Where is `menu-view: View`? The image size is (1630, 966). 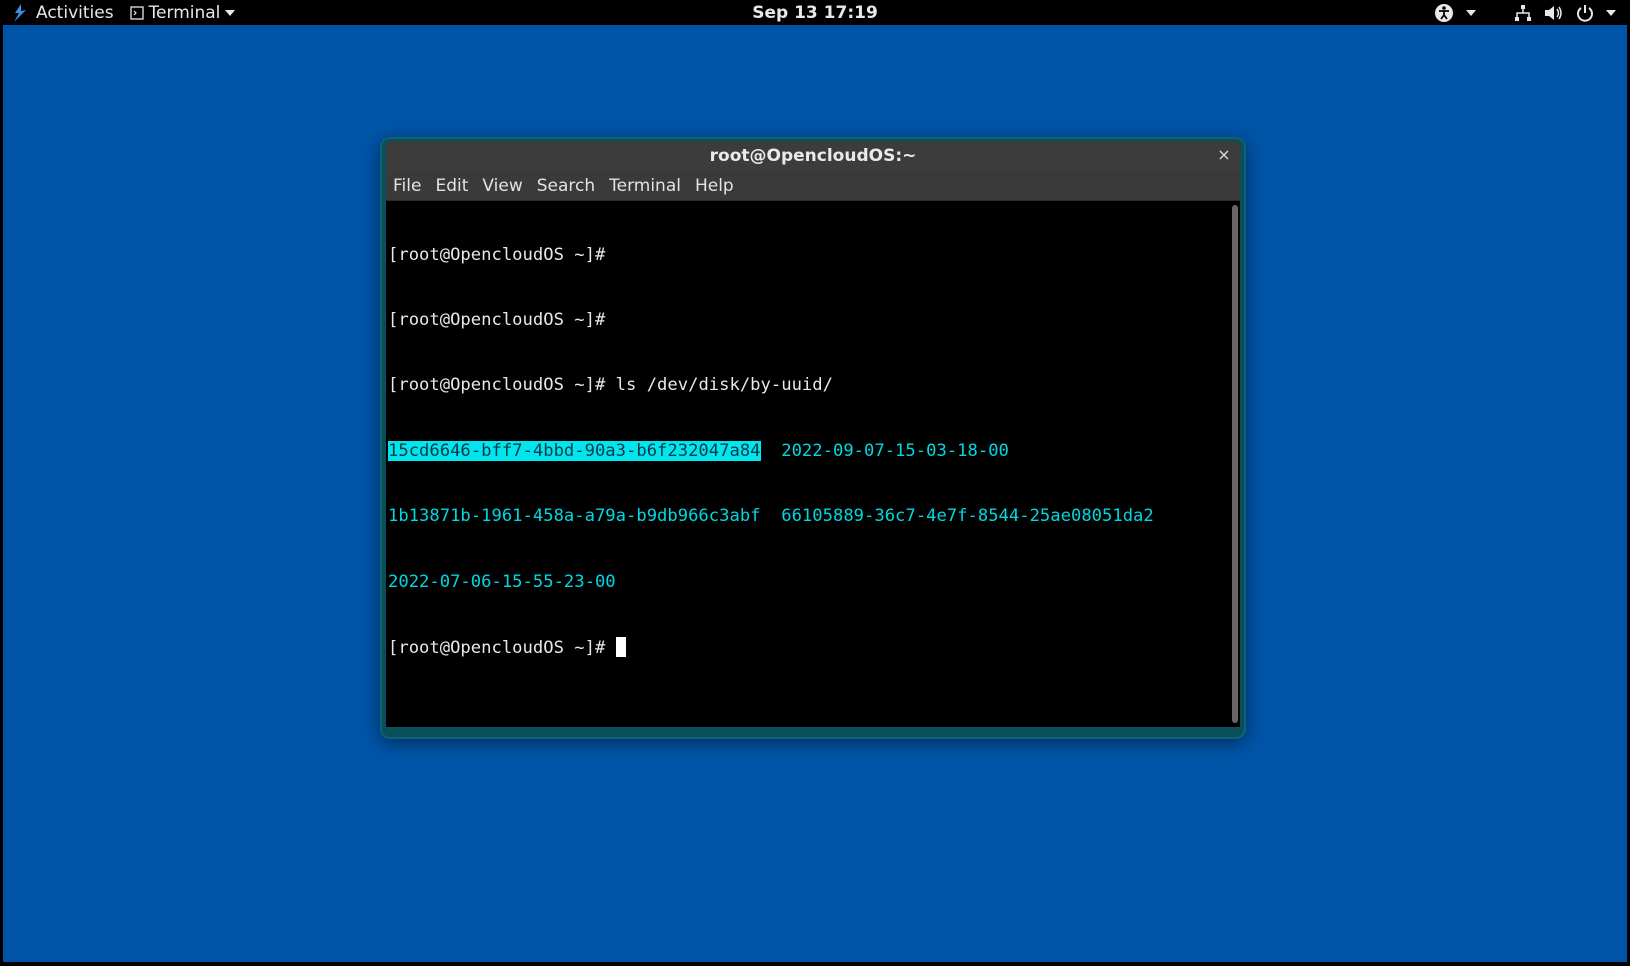
menu-view: View is located at coordinates (502, 186).